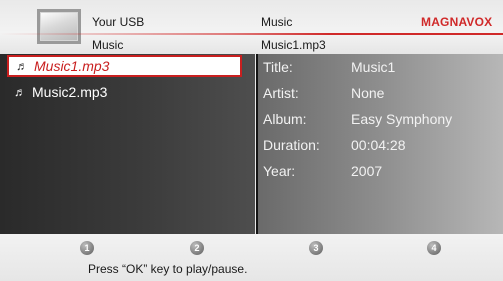  Describe the element at coordinates (281, 93) in the screenshot. I see `detail-key: Artist:` at that location.